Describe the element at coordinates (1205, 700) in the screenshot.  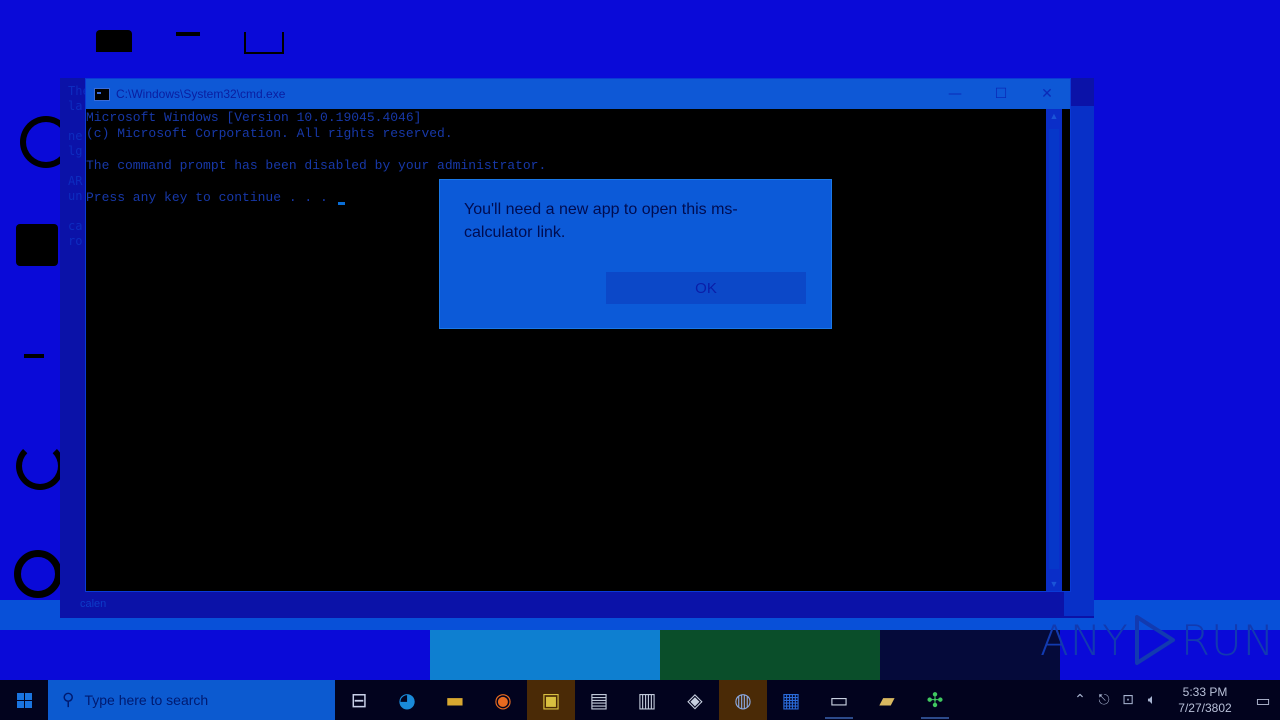
I see `taskbar-clock: 5:33 PM 7/27/3802` at that location.